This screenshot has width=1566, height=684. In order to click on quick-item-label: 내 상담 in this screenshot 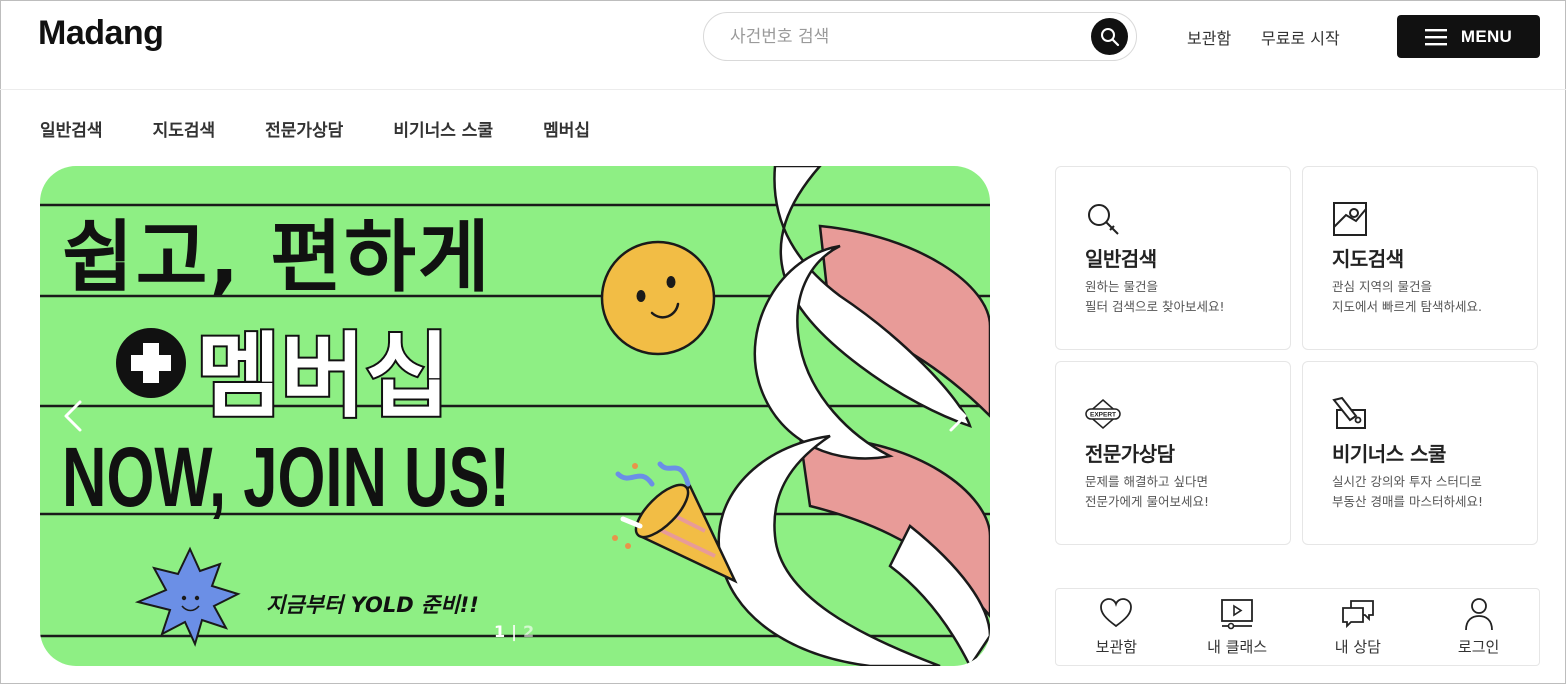, I will do `click(1357, 647)`.